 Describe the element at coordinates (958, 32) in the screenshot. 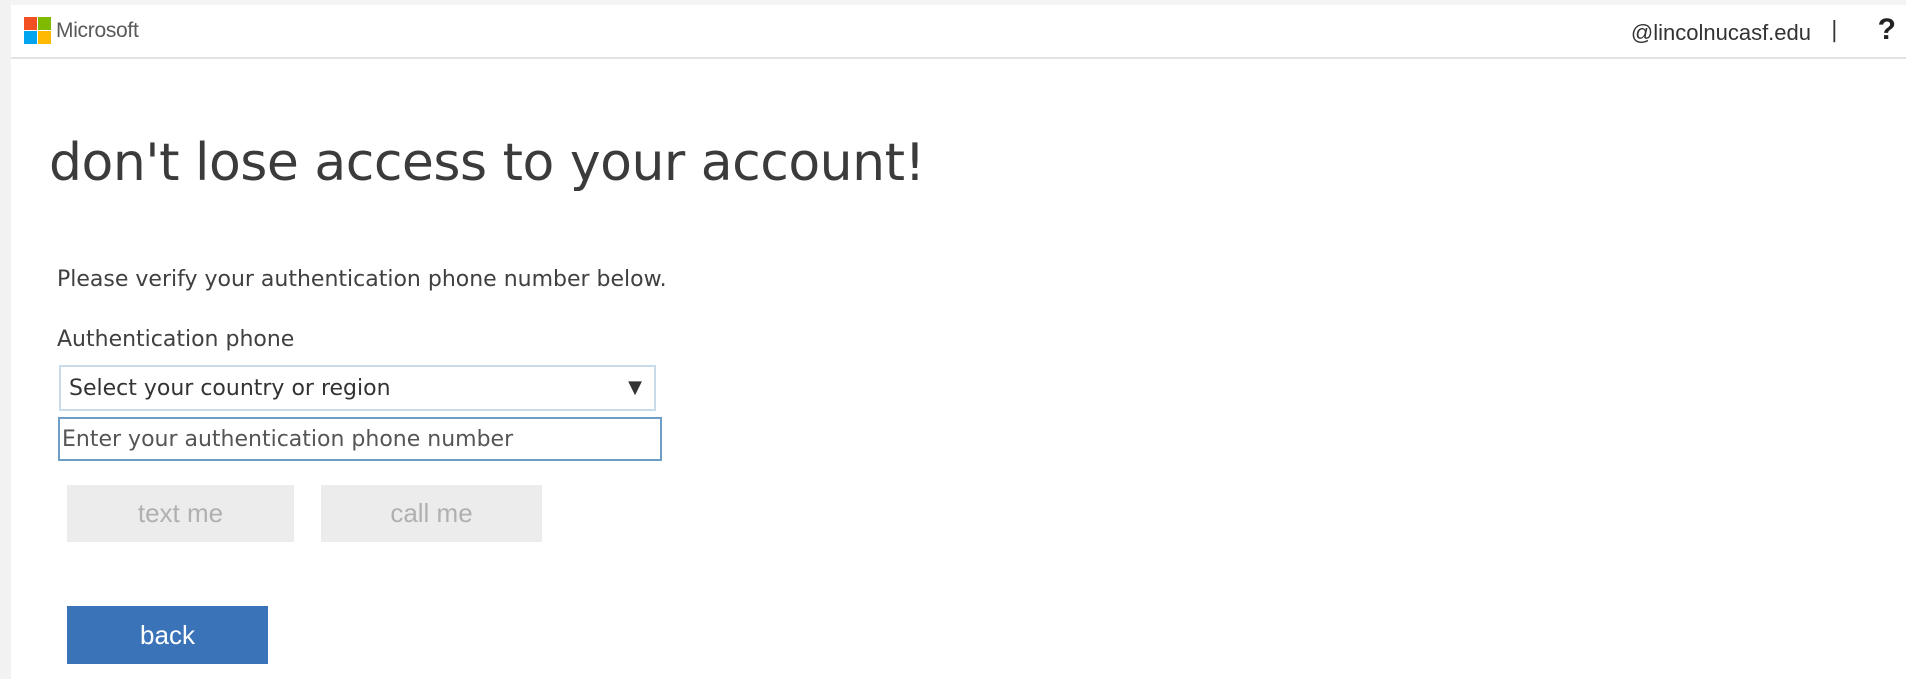

I see `header-bar: Microsoft @lincolnucasf.edu | ?` at that location.